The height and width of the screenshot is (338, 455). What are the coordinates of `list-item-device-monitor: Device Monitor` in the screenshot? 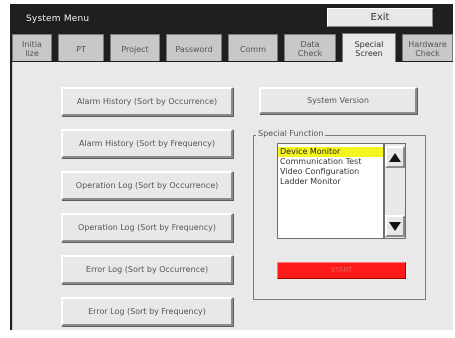 It's located at (330, 152).